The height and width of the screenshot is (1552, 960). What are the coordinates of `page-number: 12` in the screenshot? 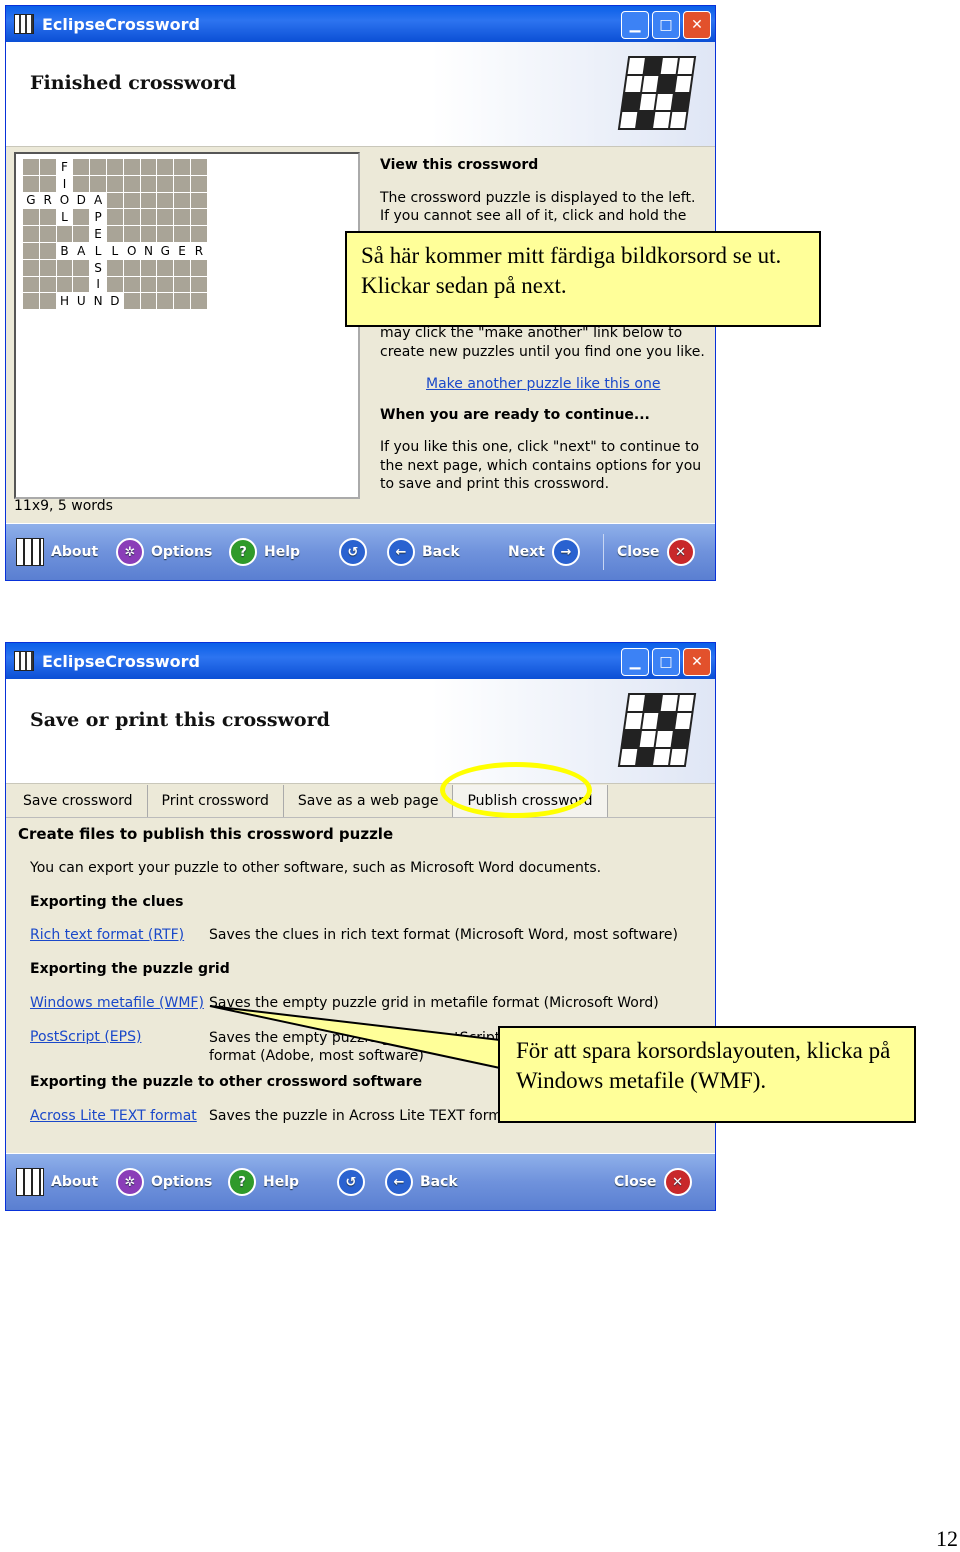 It's located at (947, 1538).